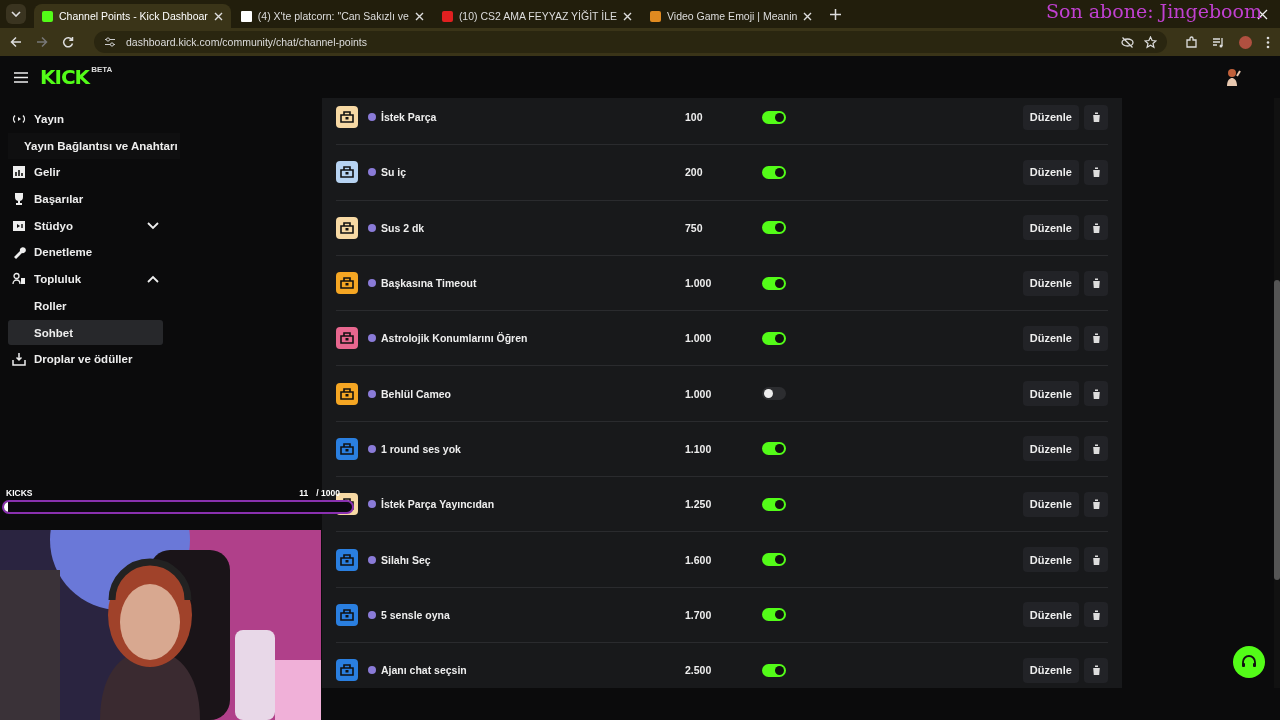 The height and width of the screenshot is (720, 1280). What do you see at coordinates (153, 278) in the screenshot?
I see `chevron-up-icon` at bounding box center [153, 278].